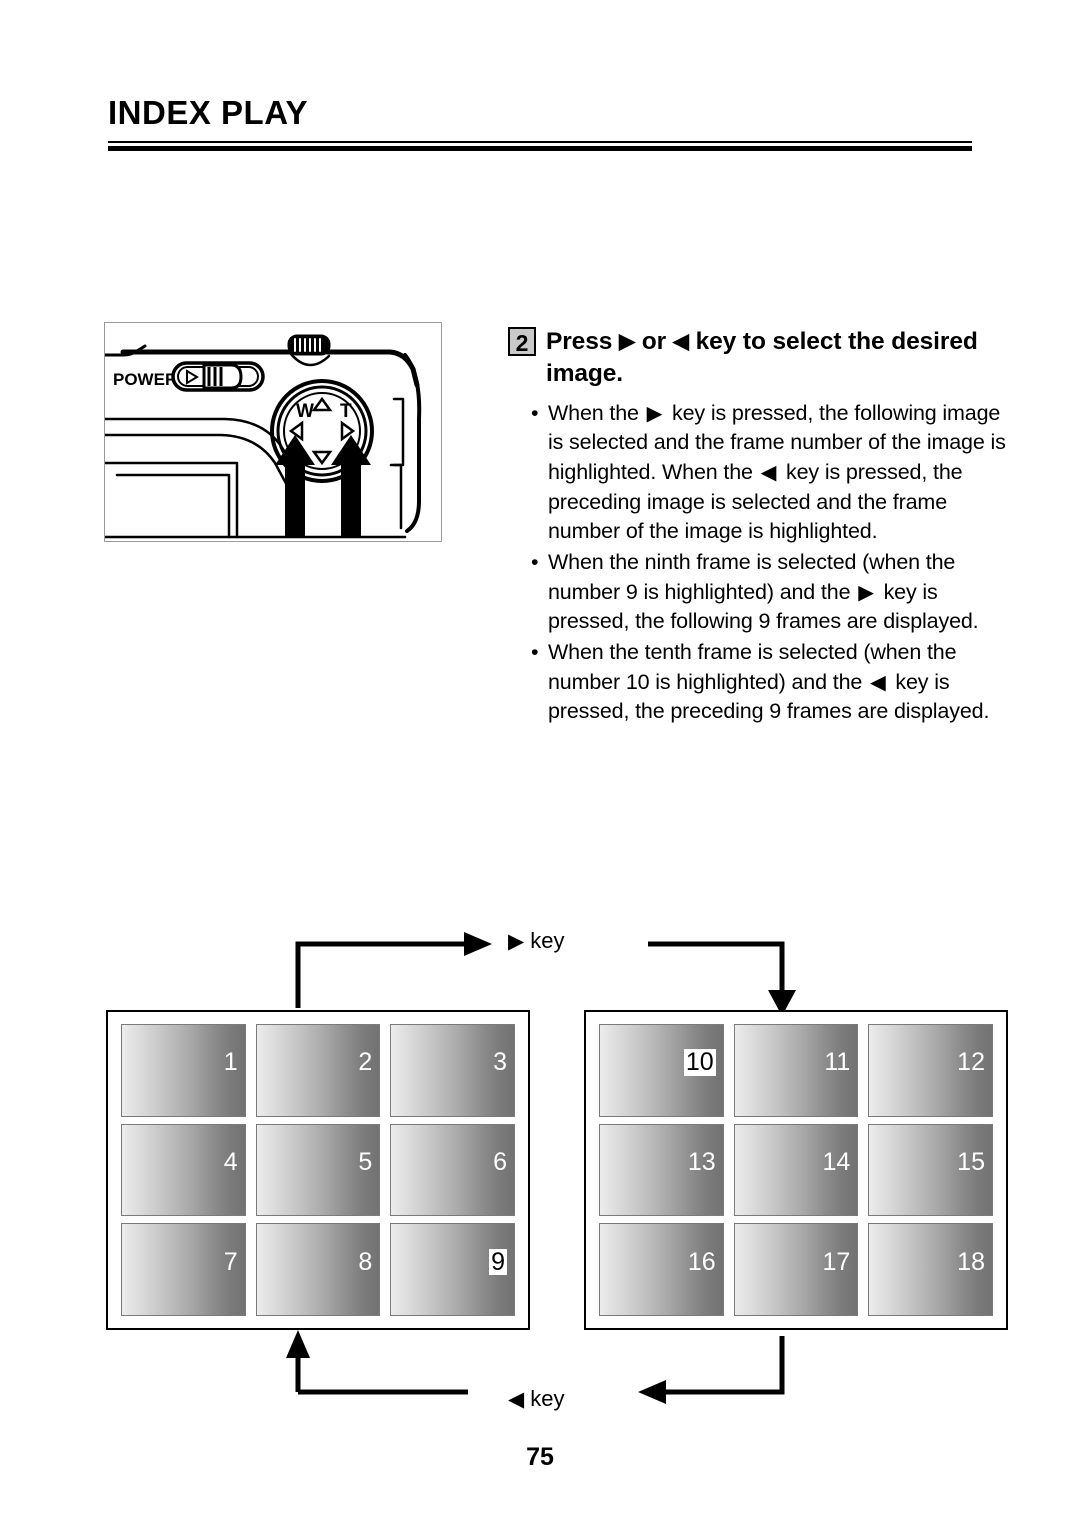  What do you see at coordinates (318, 1269) in the screenshot?
I see `index-thumbnail: 8` at bounding box center [318, 1269].